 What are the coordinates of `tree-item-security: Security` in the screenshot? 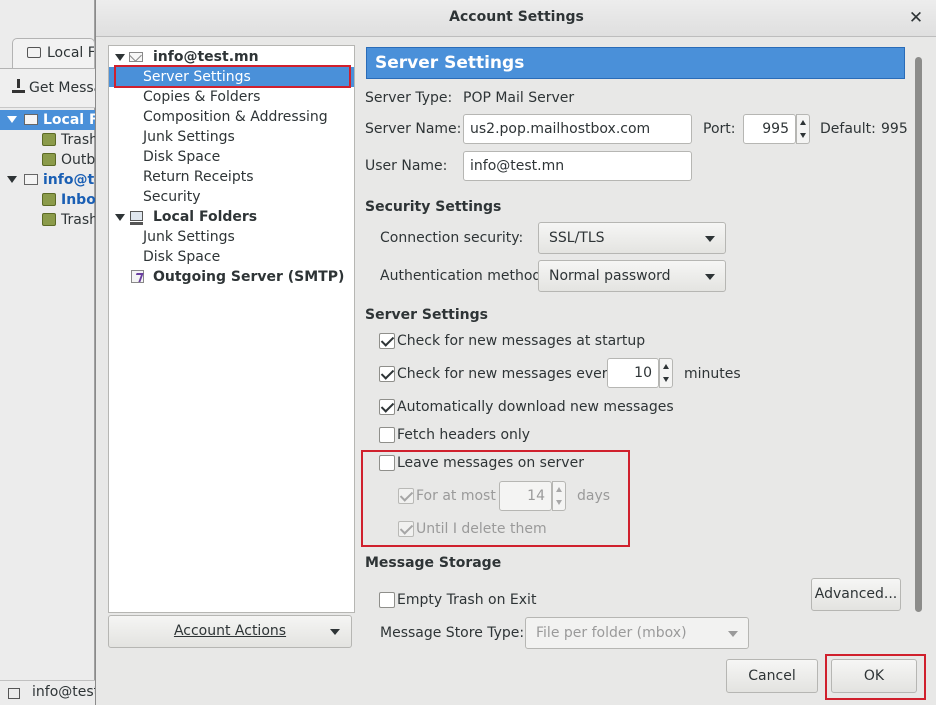 It's located at (231, 197).